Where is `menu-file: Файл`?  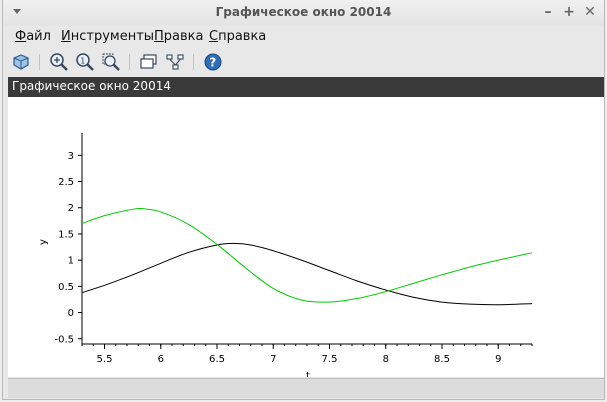 menu-file: Файл is located at coordinates (33, 36).